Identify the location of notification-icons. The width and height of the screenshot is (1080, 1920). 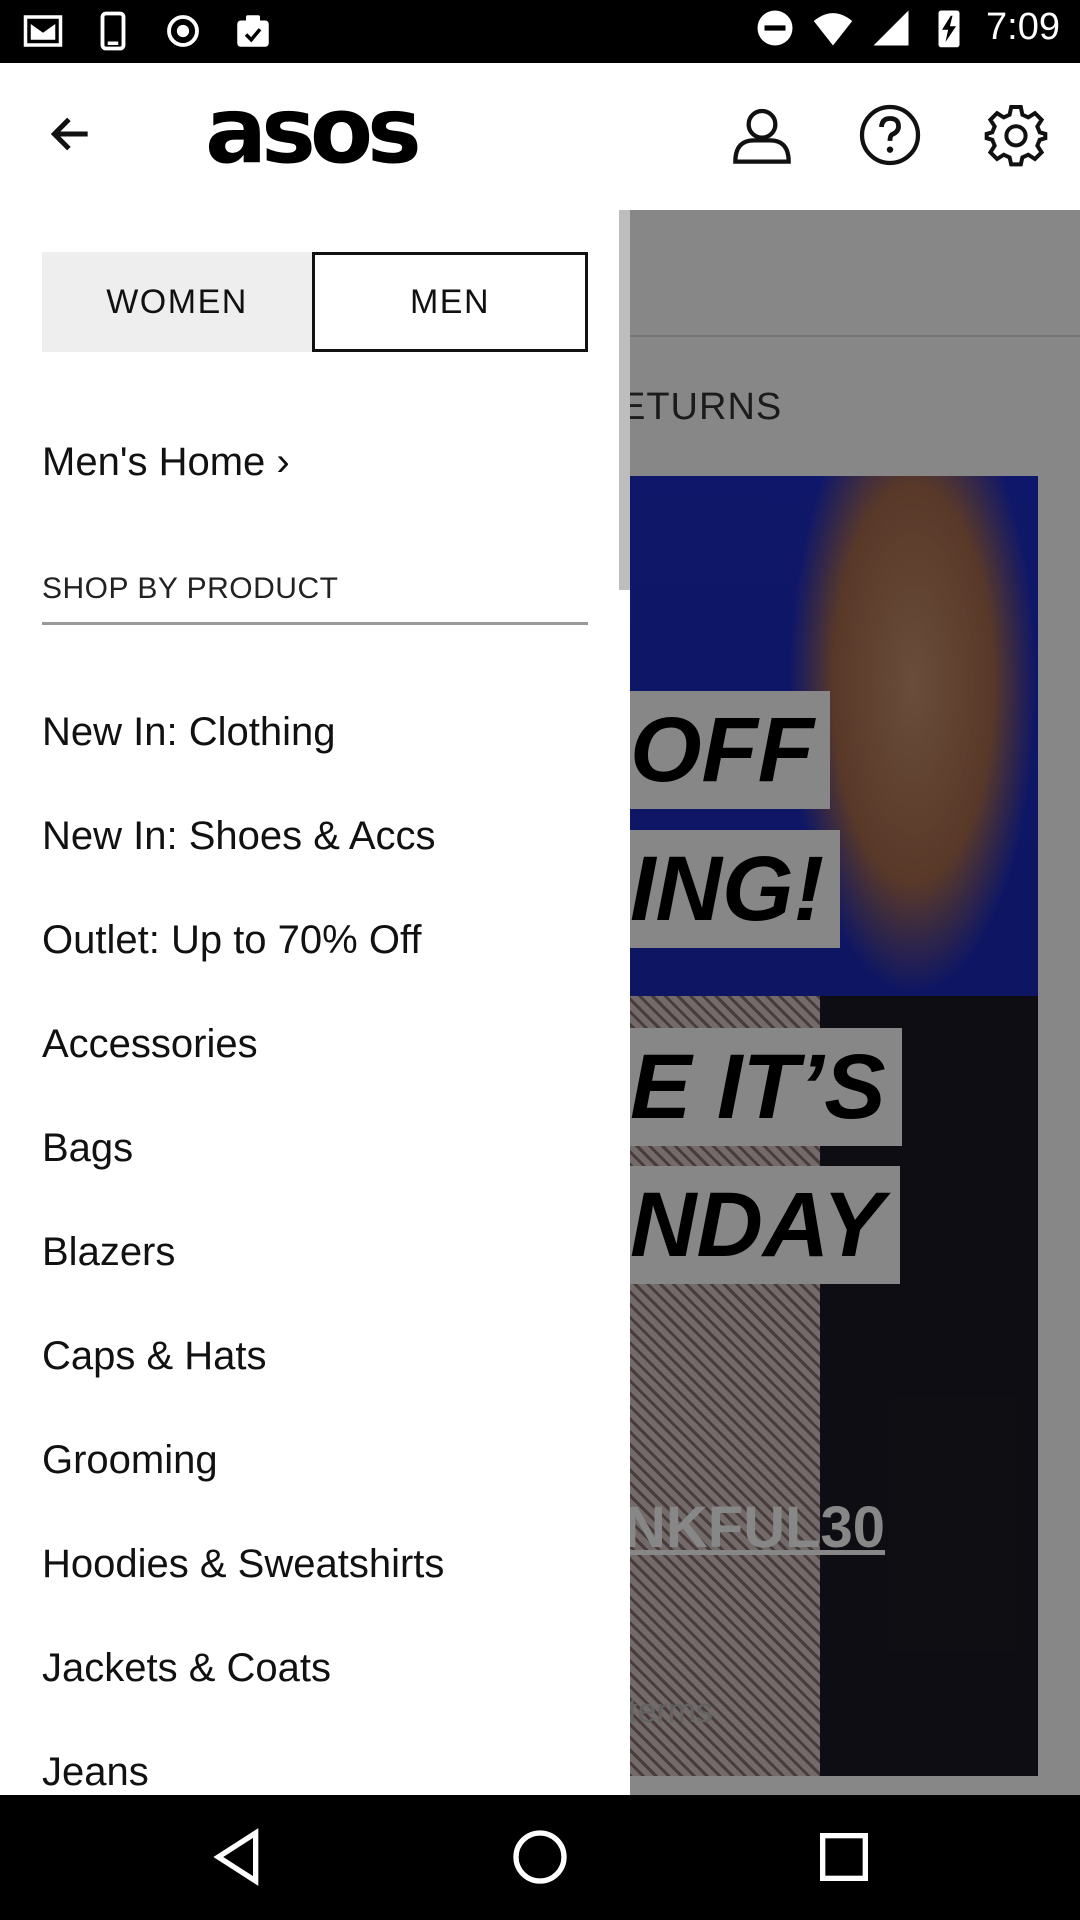
(148, 31).